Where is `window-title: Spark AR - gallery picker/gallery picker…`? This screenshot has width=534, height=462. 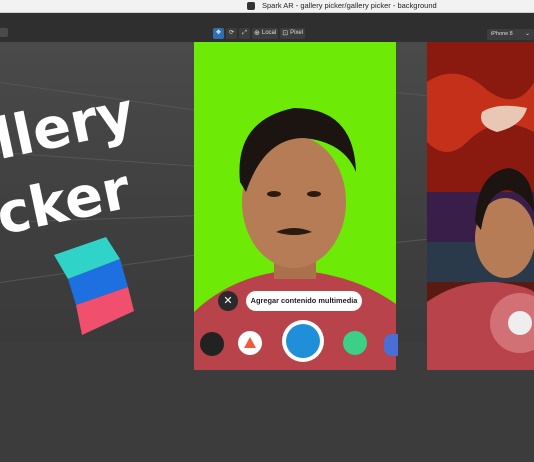
window-title: Spark AR - gallery picker/gallery picker… is located at coordinates (349, 5).